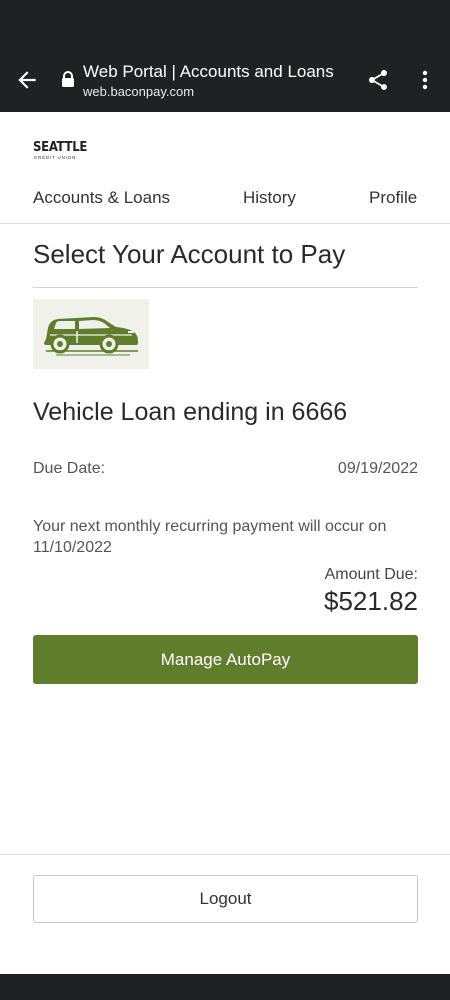 The image size is (450, 1000). Describe the element at coordinates (425, 80) in the screenshot. I see `more-vert-icon` at that location.